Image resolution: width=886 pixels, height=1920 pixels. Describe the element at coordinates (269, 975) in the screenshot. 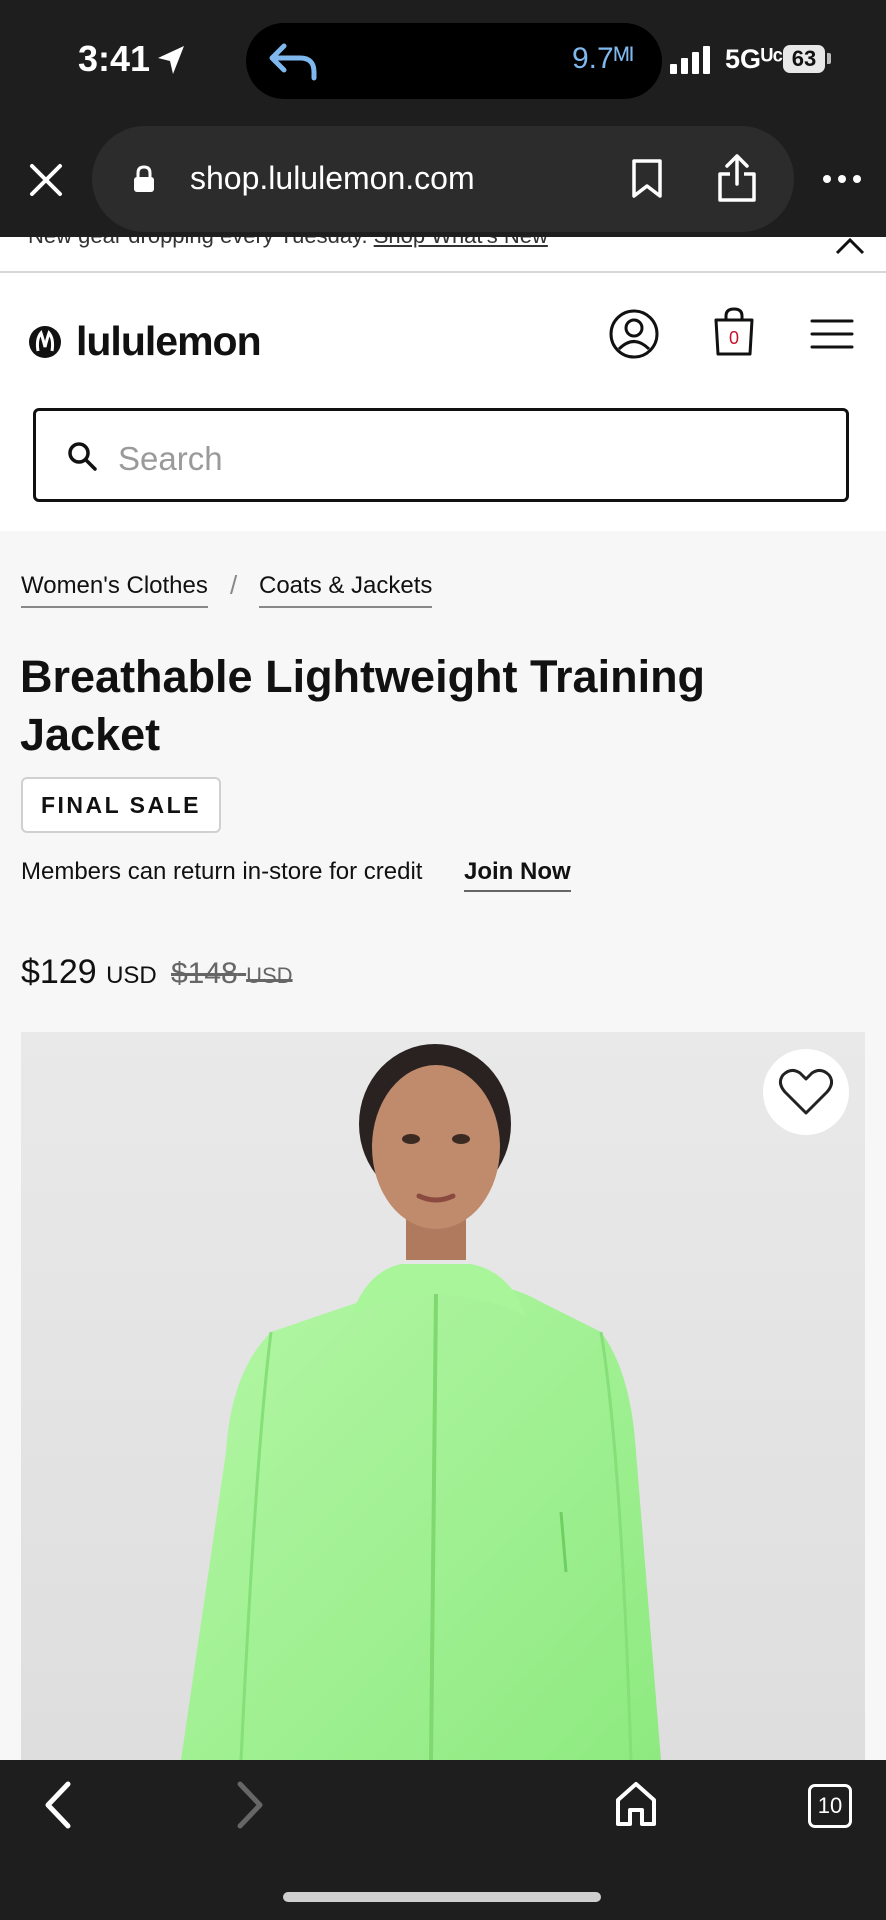

I see `original-price-currency: USD` at that location.